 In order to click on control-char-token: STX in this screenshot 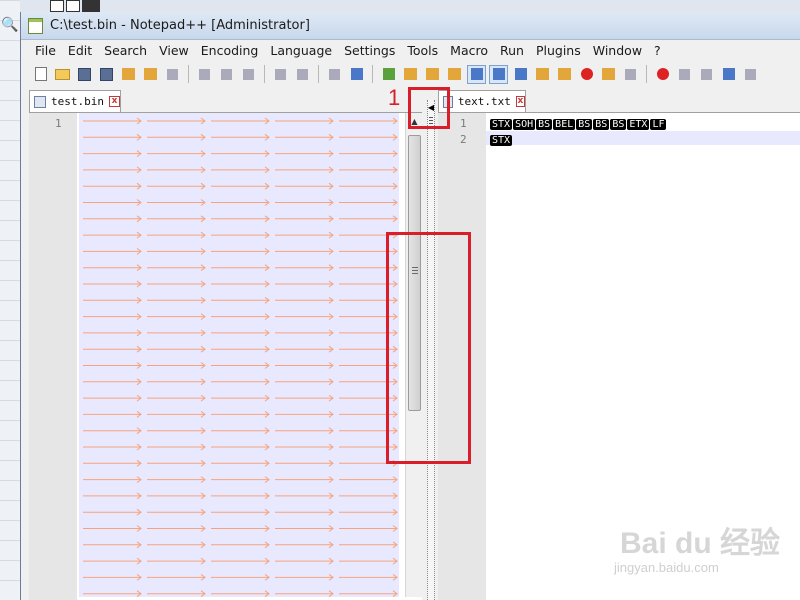, I will do `click(501, 124)`.